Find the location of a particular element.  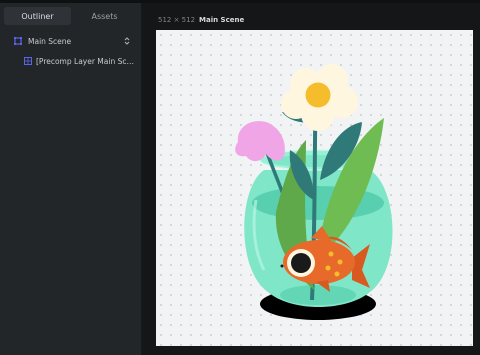

tree-item-main-scene: Main Scene is located at coordinates (70, 41).